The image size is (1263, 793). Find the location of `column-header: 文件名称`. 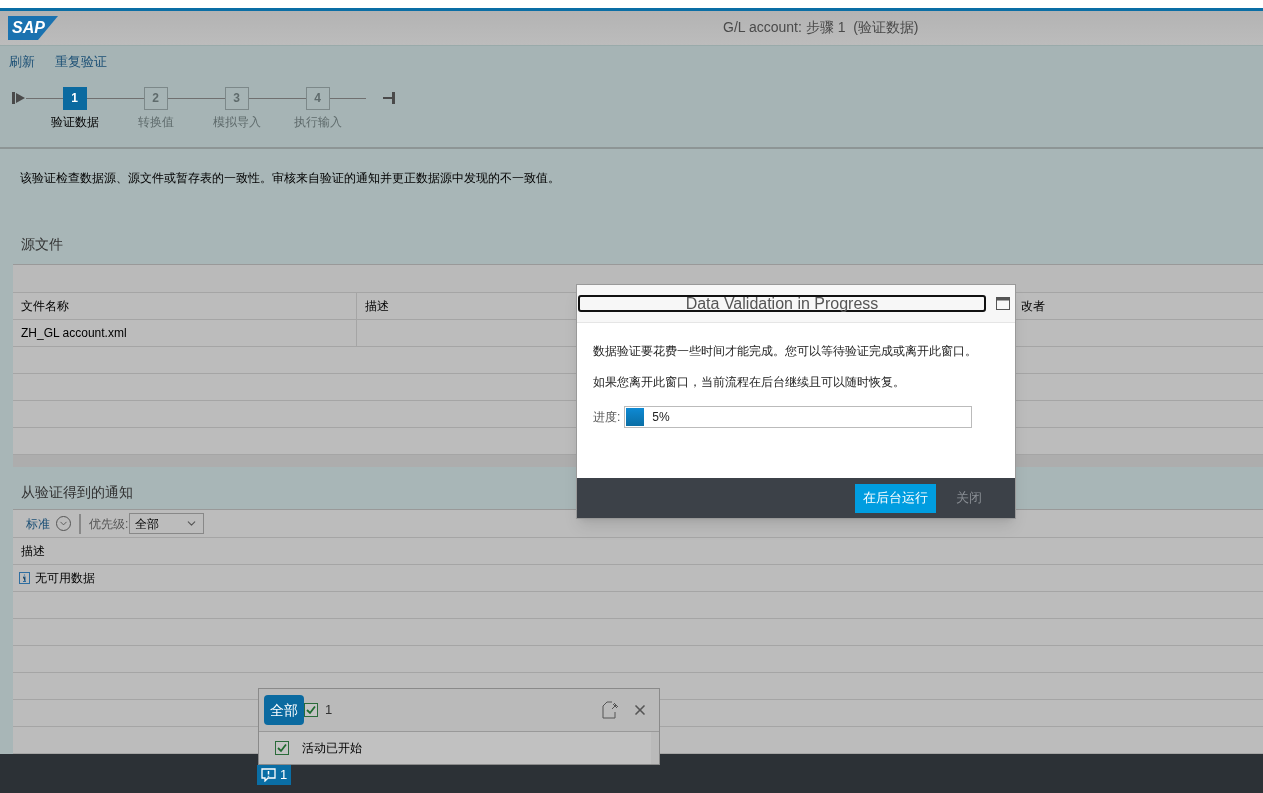

column-header: 文件名称 is located at coordinates (185, 306).